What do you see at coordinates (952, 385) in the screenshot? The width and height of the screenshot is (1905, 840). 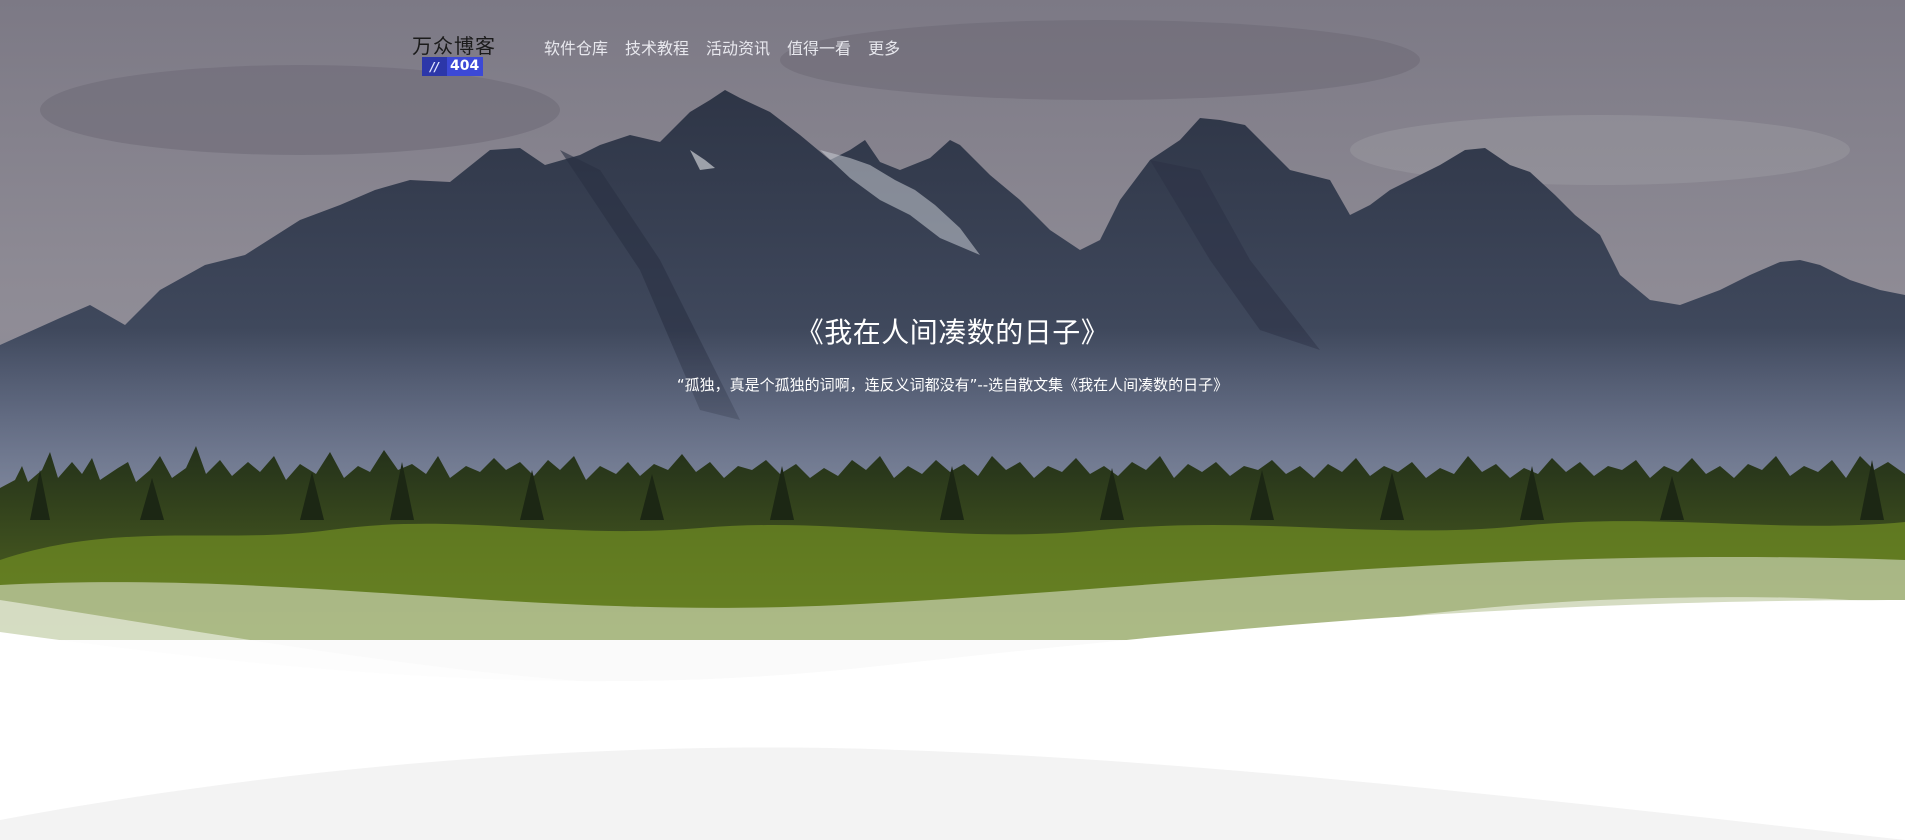 I see `hero-quote: “孤独，真是个孤独的词啊，连反义词都没有”--选自散文集《我在人间凑数的日子》` at bounding box center [952, 385].